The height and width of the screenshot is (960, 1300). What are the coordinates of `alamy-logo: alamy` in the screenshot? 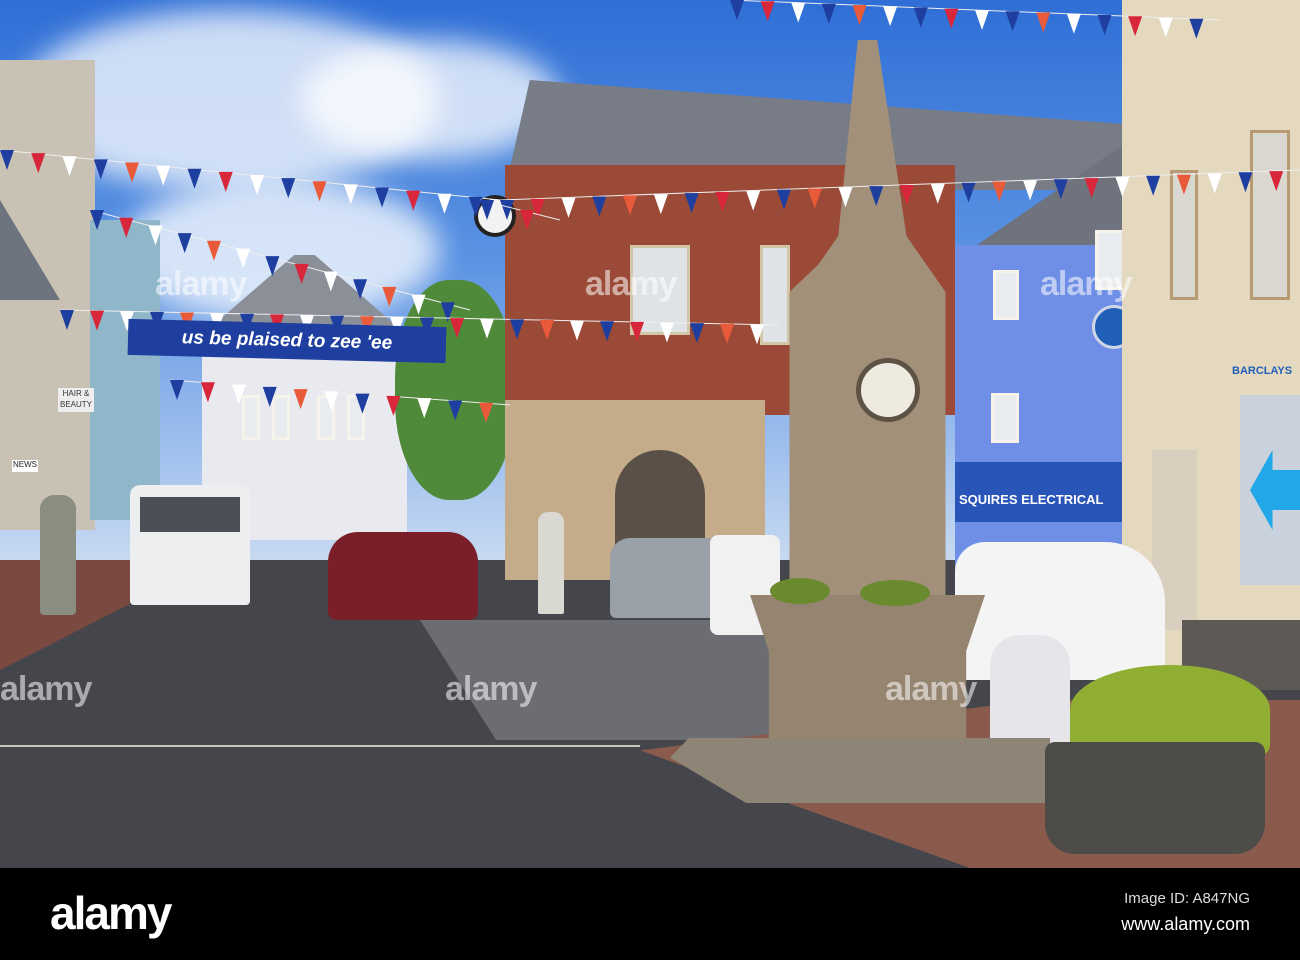 It's located at (111, 913).